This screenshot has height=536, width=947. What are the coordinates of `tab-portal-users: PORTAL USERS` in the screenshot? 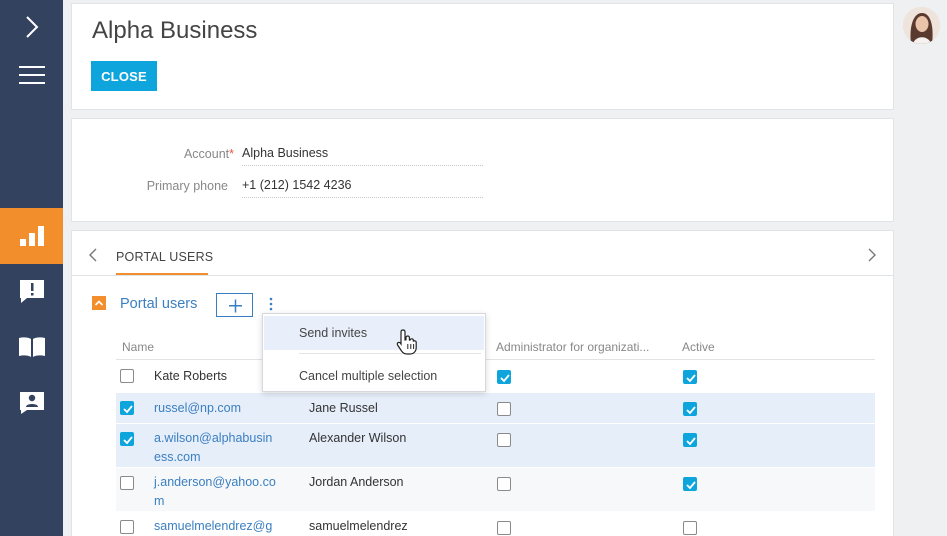 It's located at (164, 257).